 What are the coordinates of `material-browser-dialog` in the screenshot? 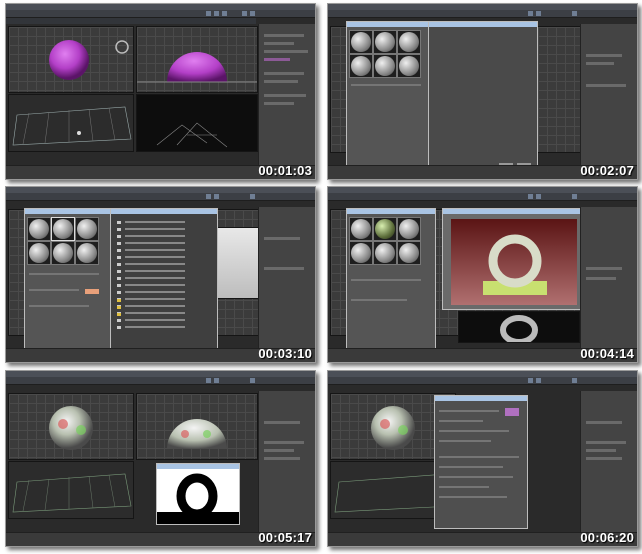 It's located at (483, 97).